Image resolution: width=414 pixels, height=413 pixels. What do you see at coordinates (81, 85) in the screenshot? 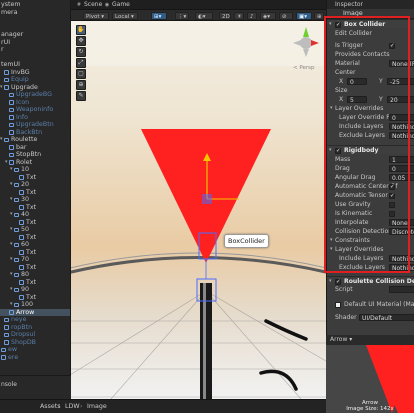
I see `transform-tool-icon: ⊕` at bounding box center [81, 85].